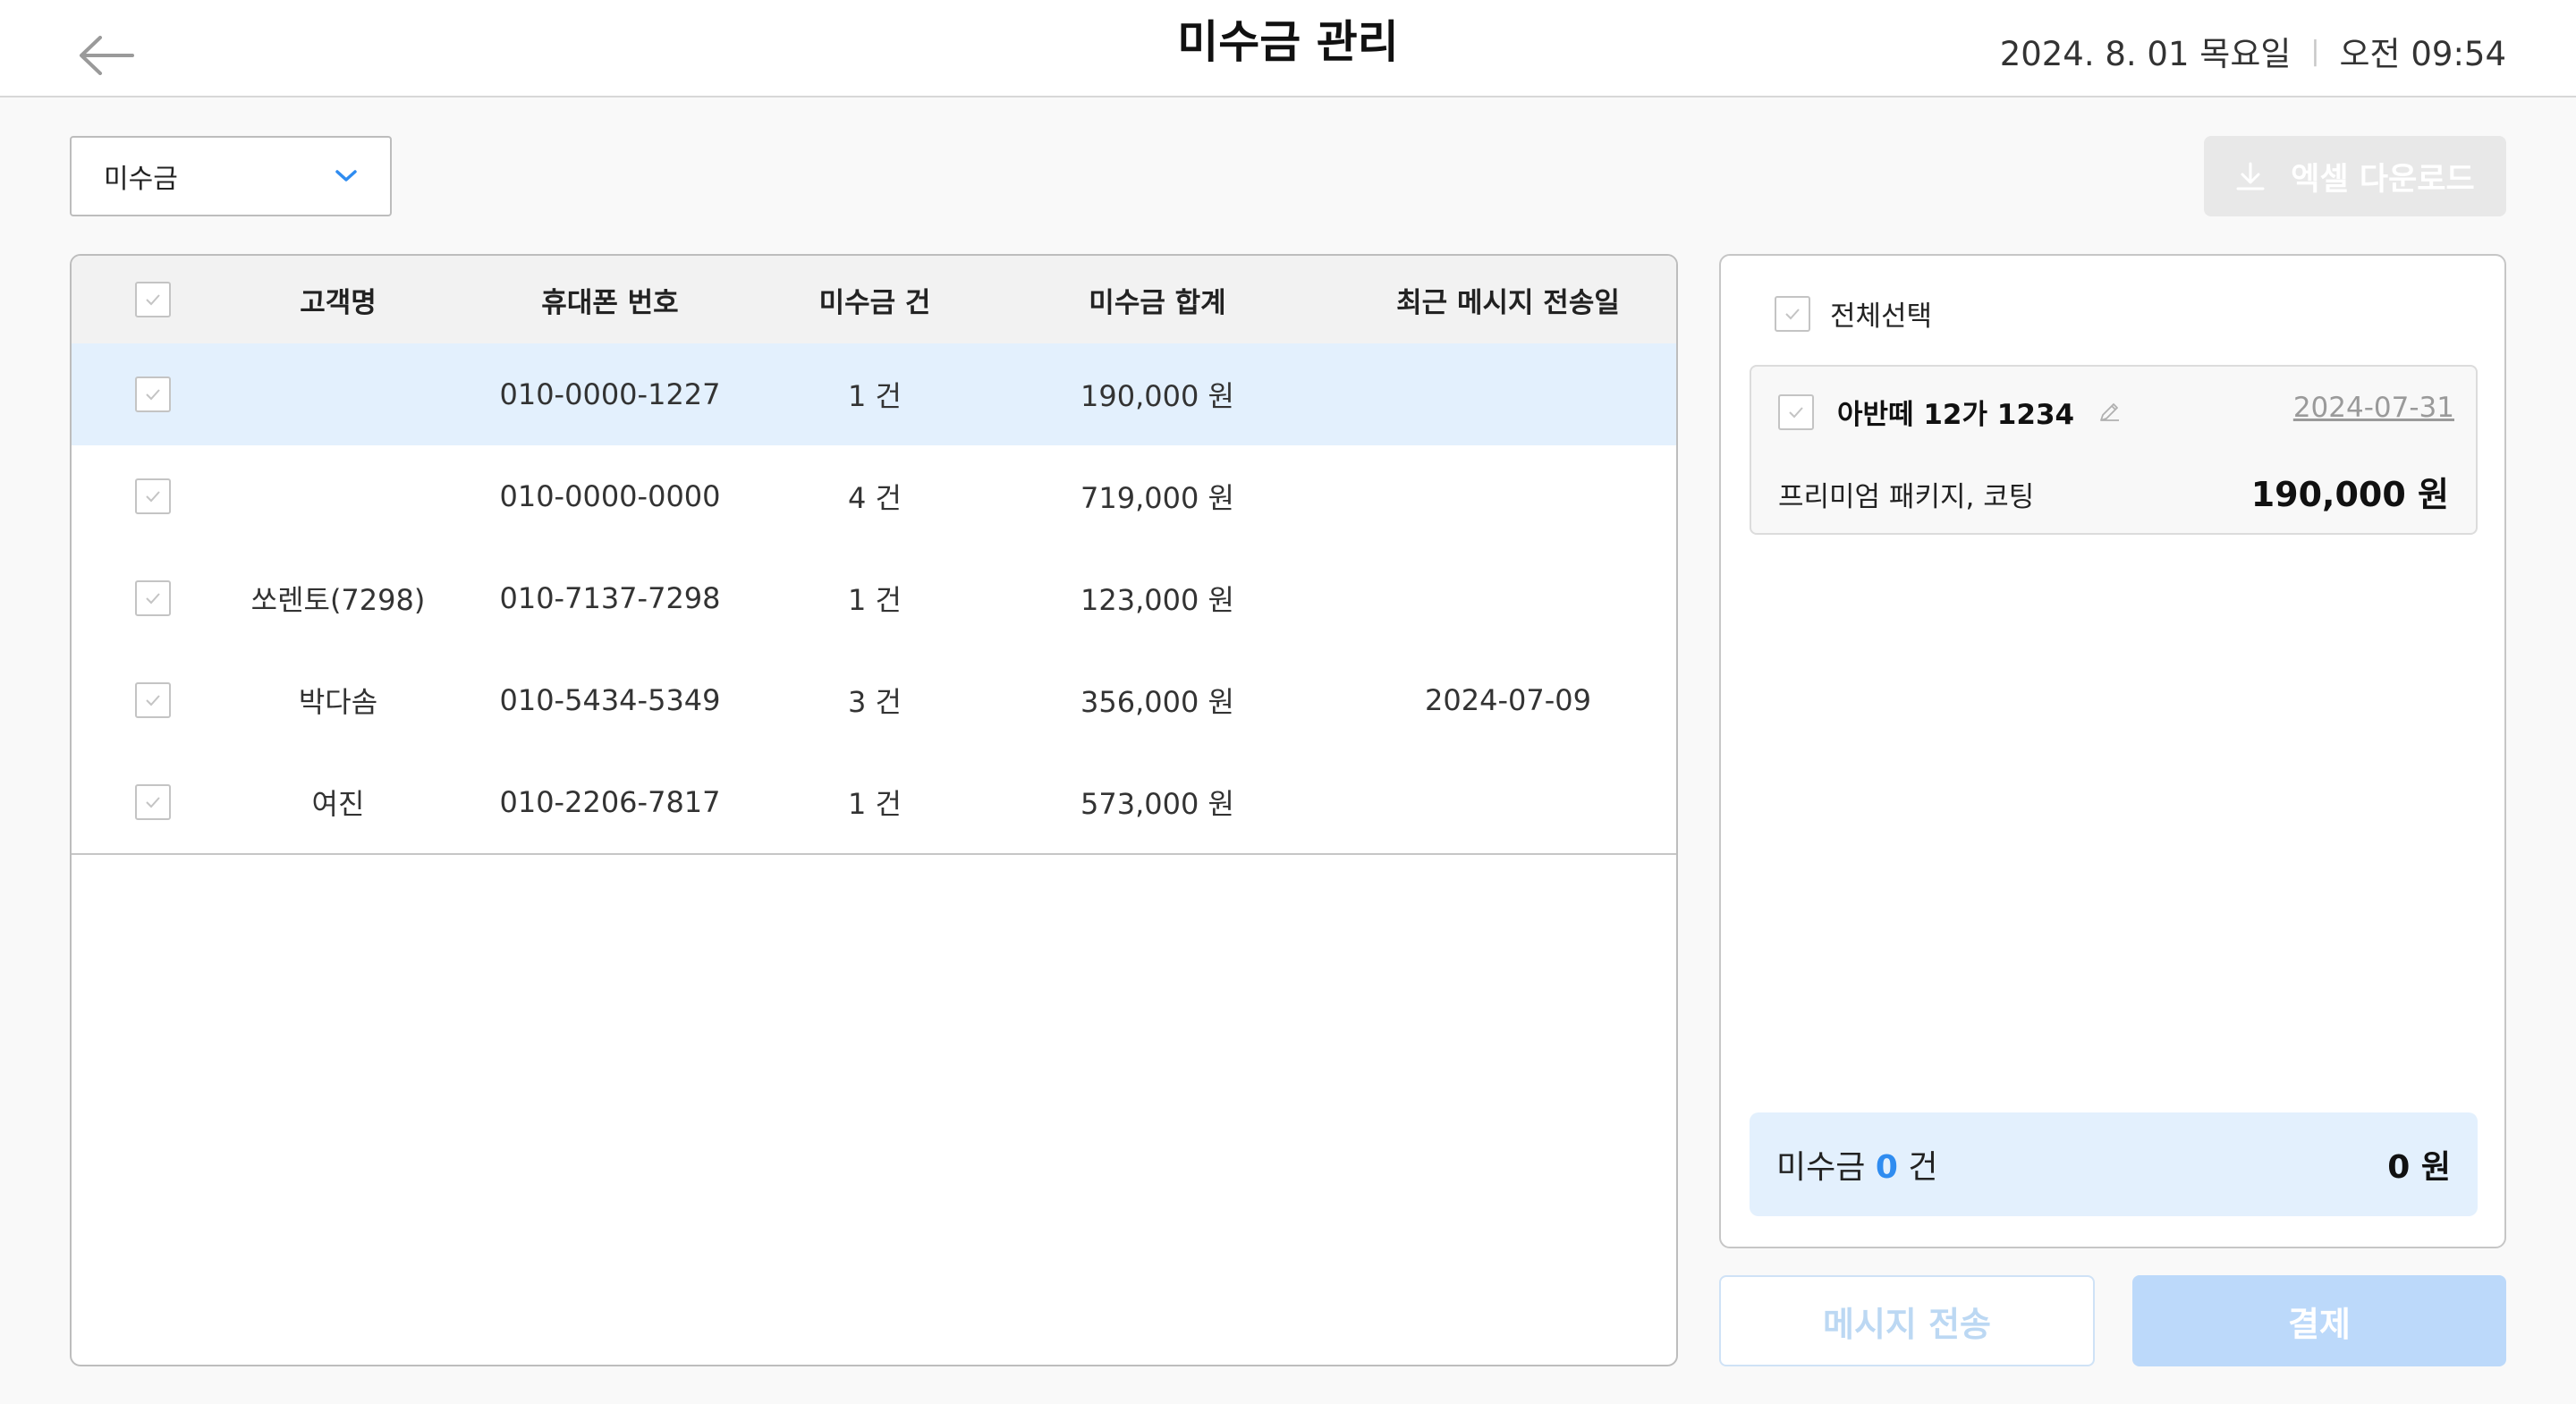 The height and width of the screenshot is (1404, 2576). I want to click on unpaid-total: 719,000 원, so click(1157, 498).